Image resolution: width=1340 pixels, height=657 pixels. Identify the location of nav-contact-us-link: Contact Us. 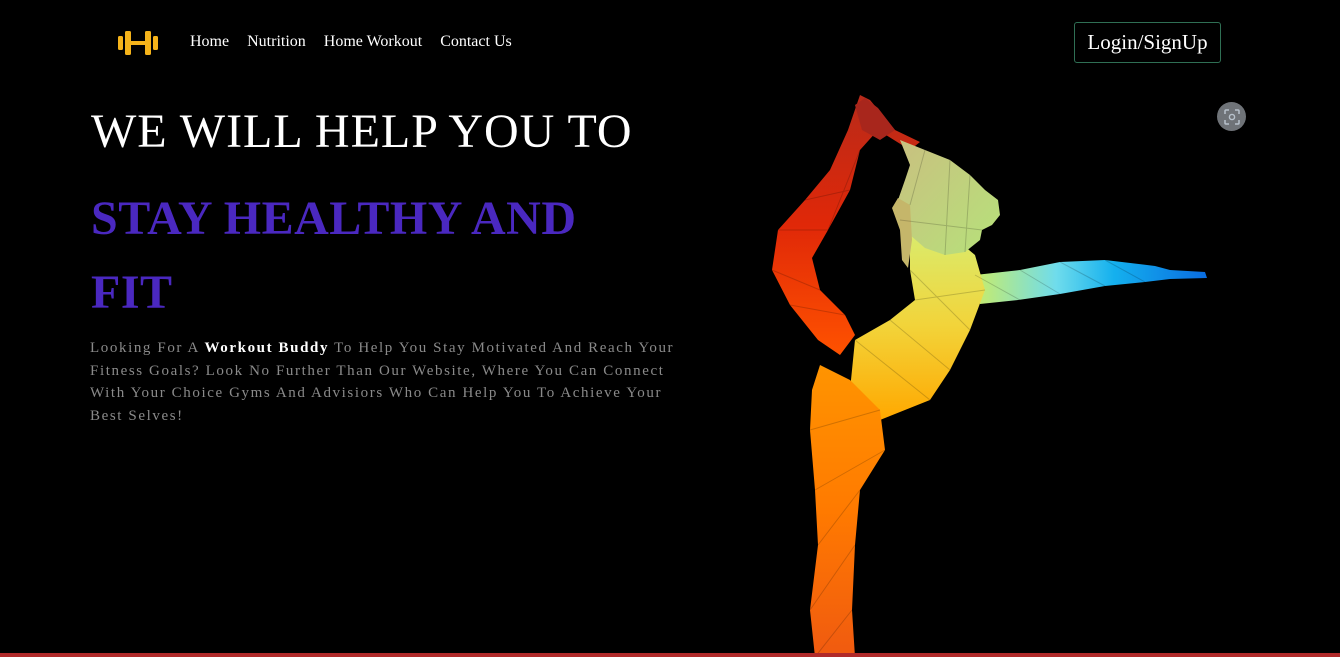
(476, 42).